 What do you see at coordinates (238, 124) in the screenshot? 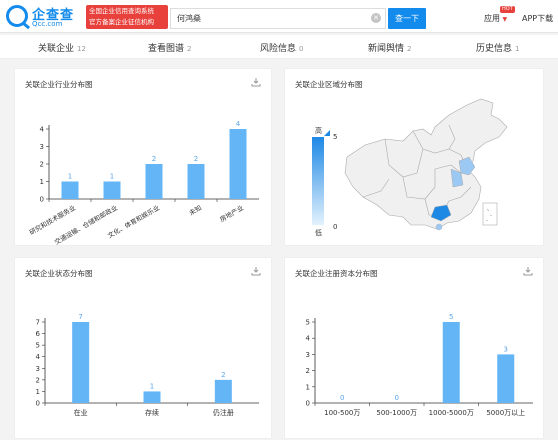
I see `data-label: 4` at bounding box center [238, 124].